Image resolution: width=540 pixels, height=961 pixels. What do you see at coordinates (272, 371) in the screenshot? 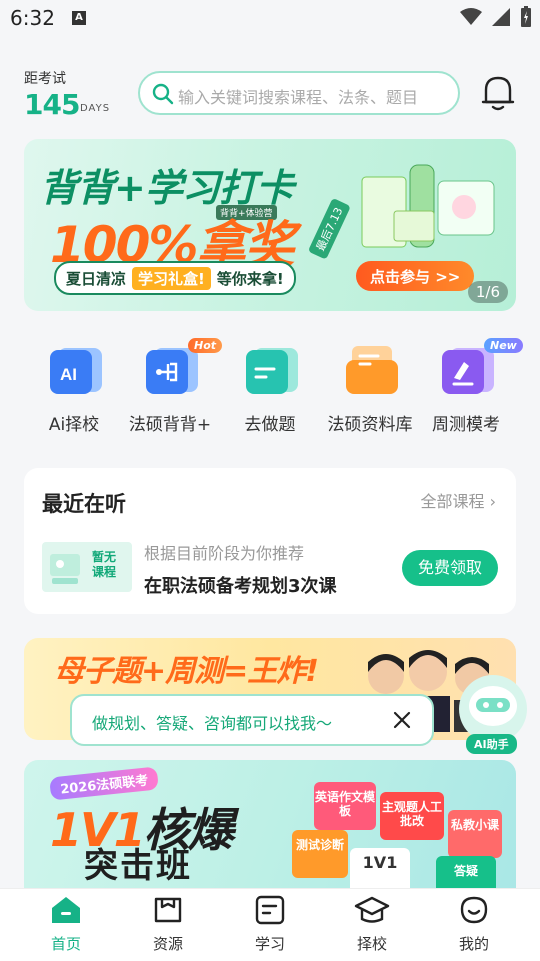
I see `practice-icon` at bounding box center [272, 371].